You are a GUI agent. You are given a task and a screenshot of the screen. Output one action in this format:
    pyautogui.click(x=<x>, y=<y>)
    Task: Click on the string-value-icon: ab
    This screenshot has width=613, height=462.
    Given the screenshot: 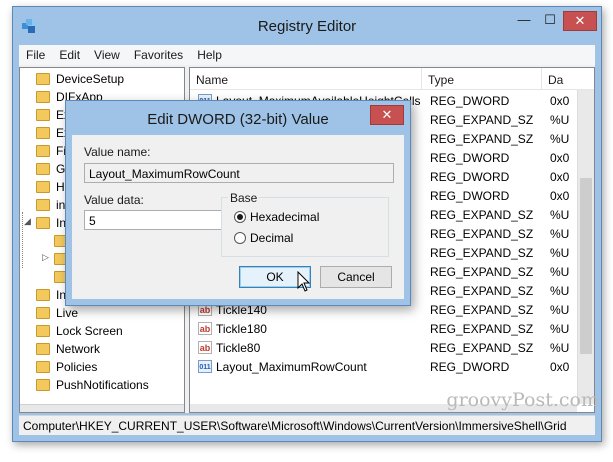 What is the action you would take?
    pyautogui.click(x=205, y=347)
    